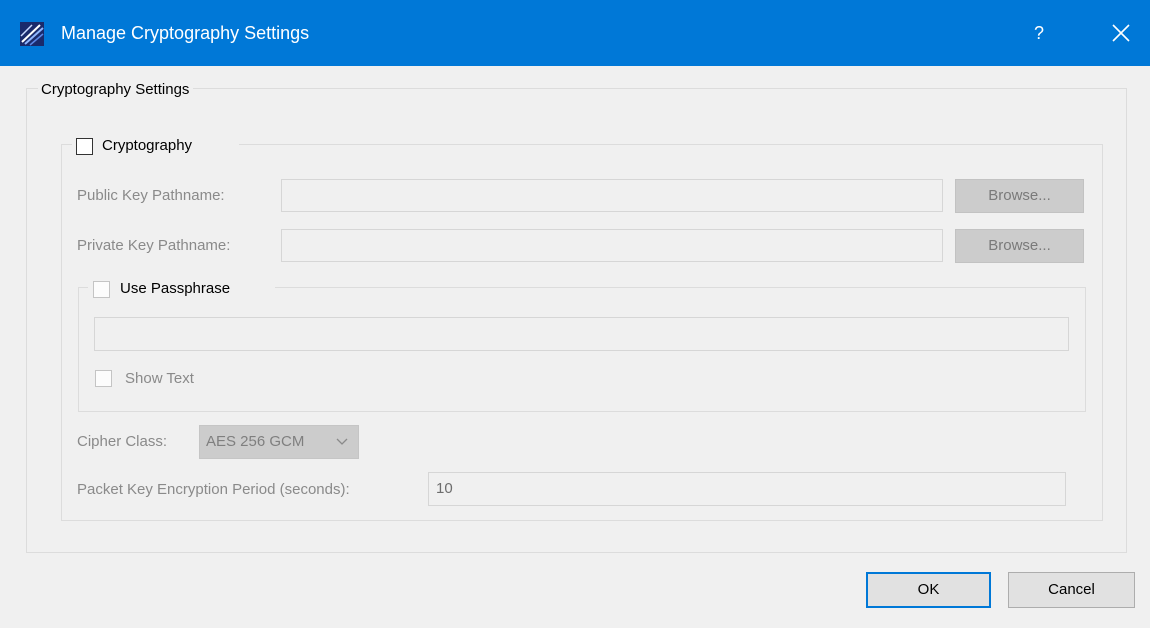 This screenshot has height=628, width=1150. I want to click on cryptography-checkbox, so click(84, 146).